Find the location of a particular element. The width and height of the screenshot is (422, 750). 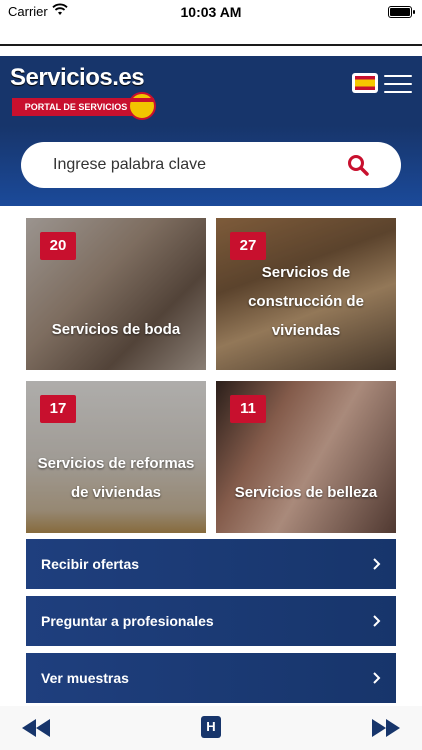

hamburger-menu-icon is located at coordinates (398, 84).